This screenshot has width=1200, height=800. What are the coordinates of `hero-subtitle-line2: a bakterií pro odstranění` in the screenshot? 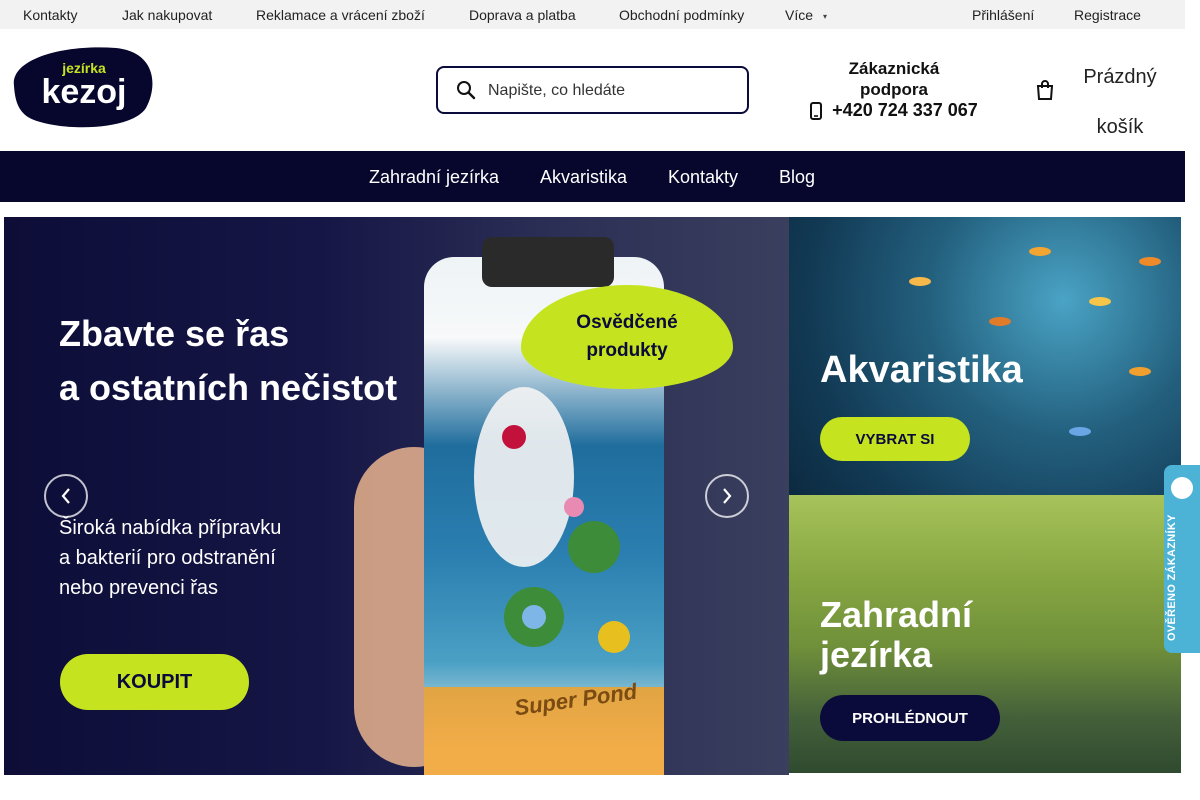 It's located at (167, 558).